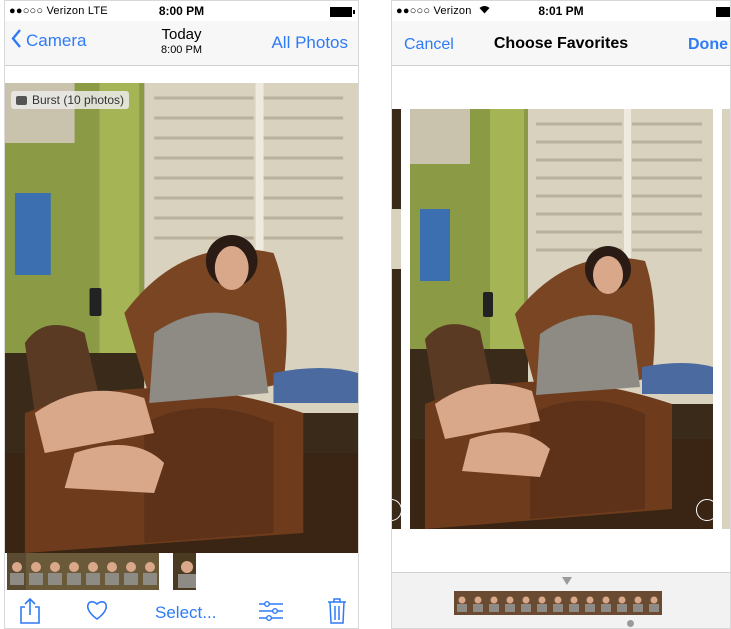  Describe the element at coordinates (337, 612) in the screenshot. I see `trash-icon` at that location.